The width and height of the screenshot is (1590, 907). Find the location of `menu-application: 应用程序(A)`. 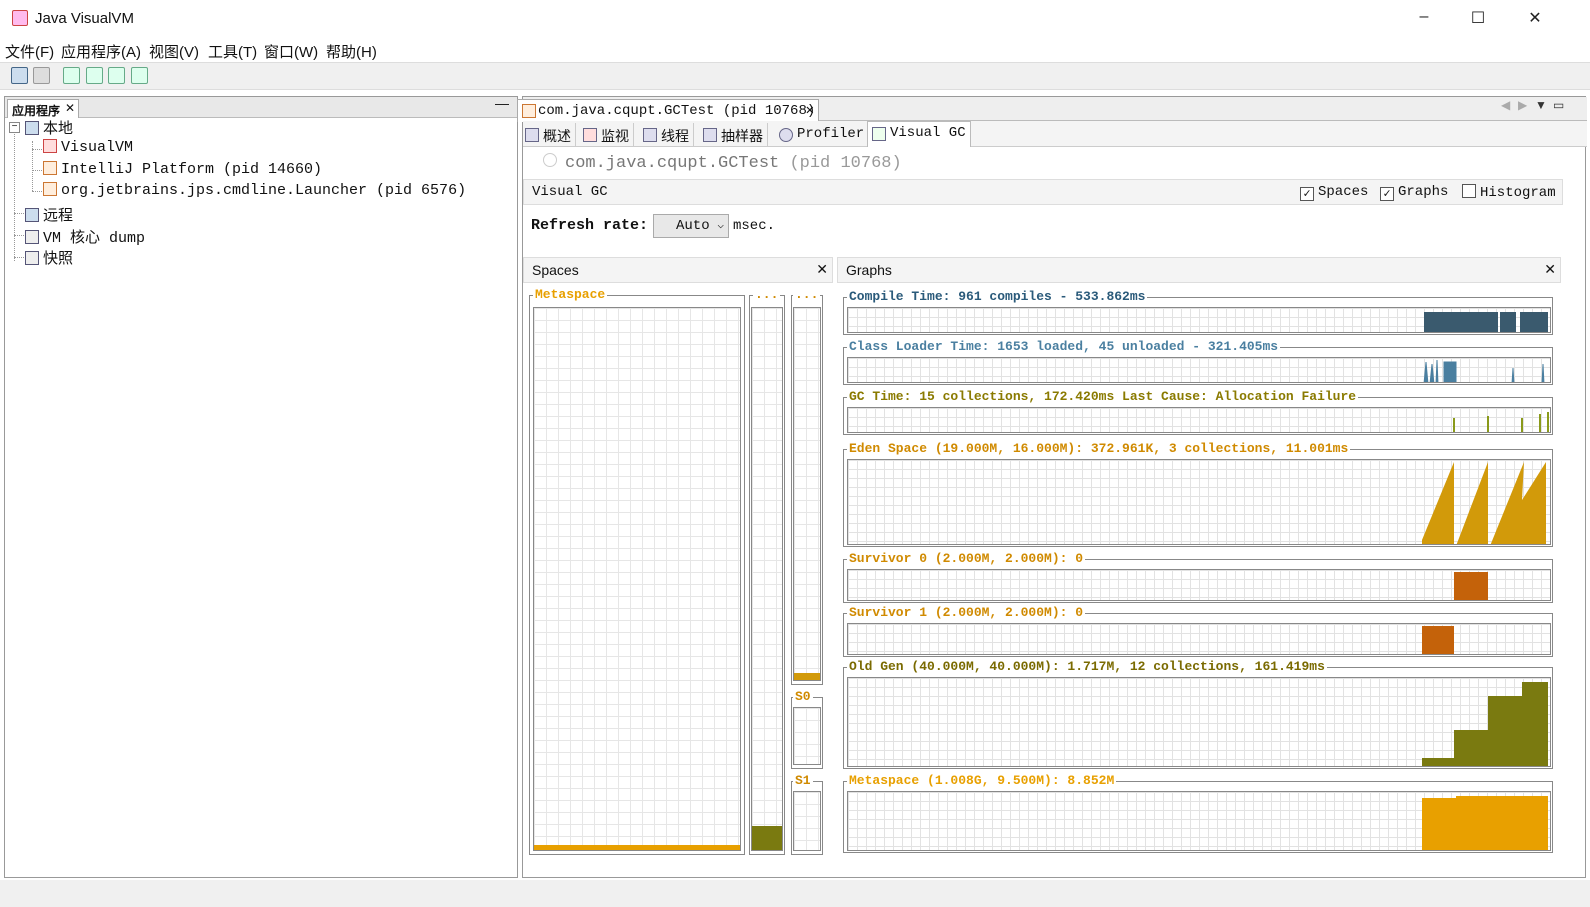

menu-application: 应用程序(A) is located at coordinates (101, 51).